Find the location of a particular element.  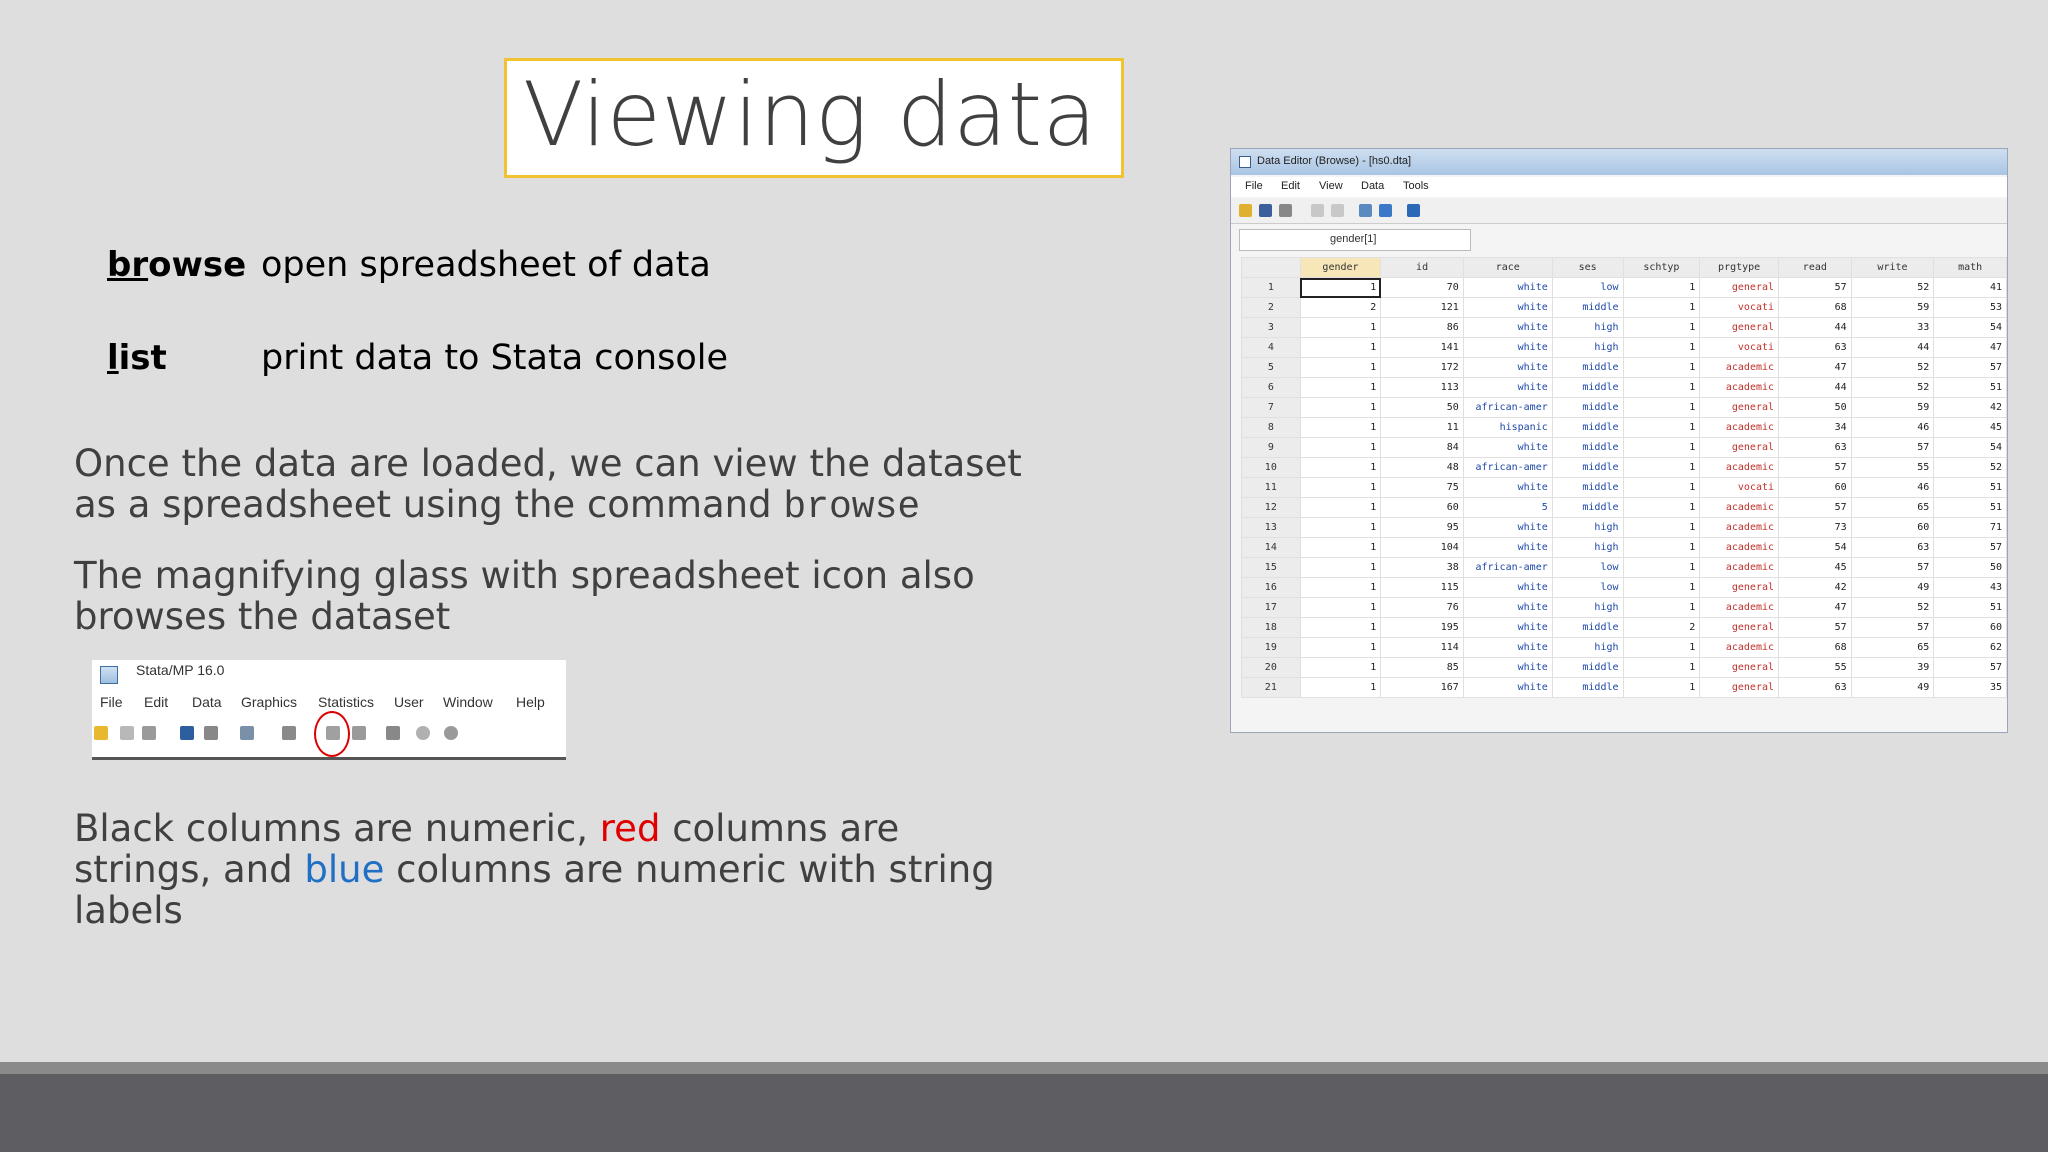

de-print-icon is located at coordinates (1285, 210).